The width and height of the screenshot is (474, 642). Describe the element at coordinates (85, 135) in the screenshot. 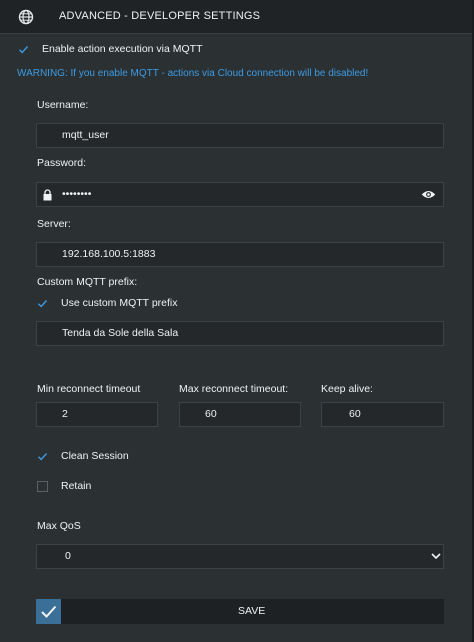

I see `username-value: mqtt_user` at that location.